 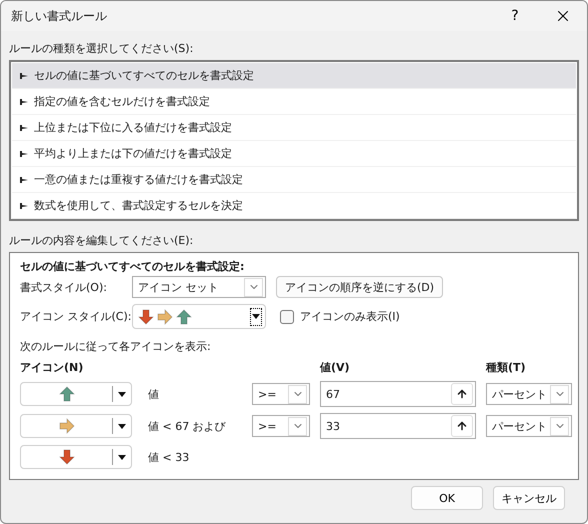 What do you see at coordinates (360, 287) in the screenshot?
I see `reverse-icon-order-button: アイコンの順序を逆にする(D)` at bounding box center [360, 287].